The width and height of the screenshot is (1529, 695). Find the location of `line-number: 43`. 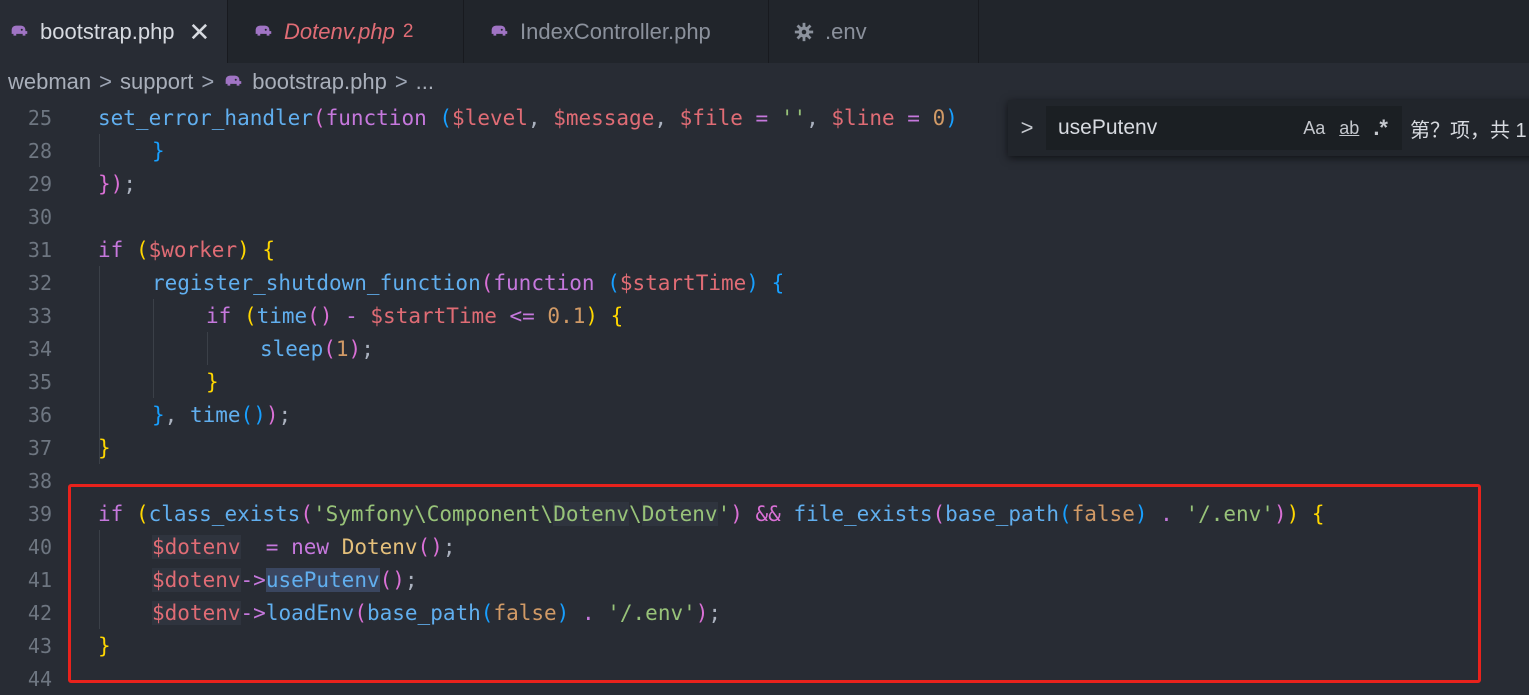

line-number: 43 is located at coordinates (39, 645).